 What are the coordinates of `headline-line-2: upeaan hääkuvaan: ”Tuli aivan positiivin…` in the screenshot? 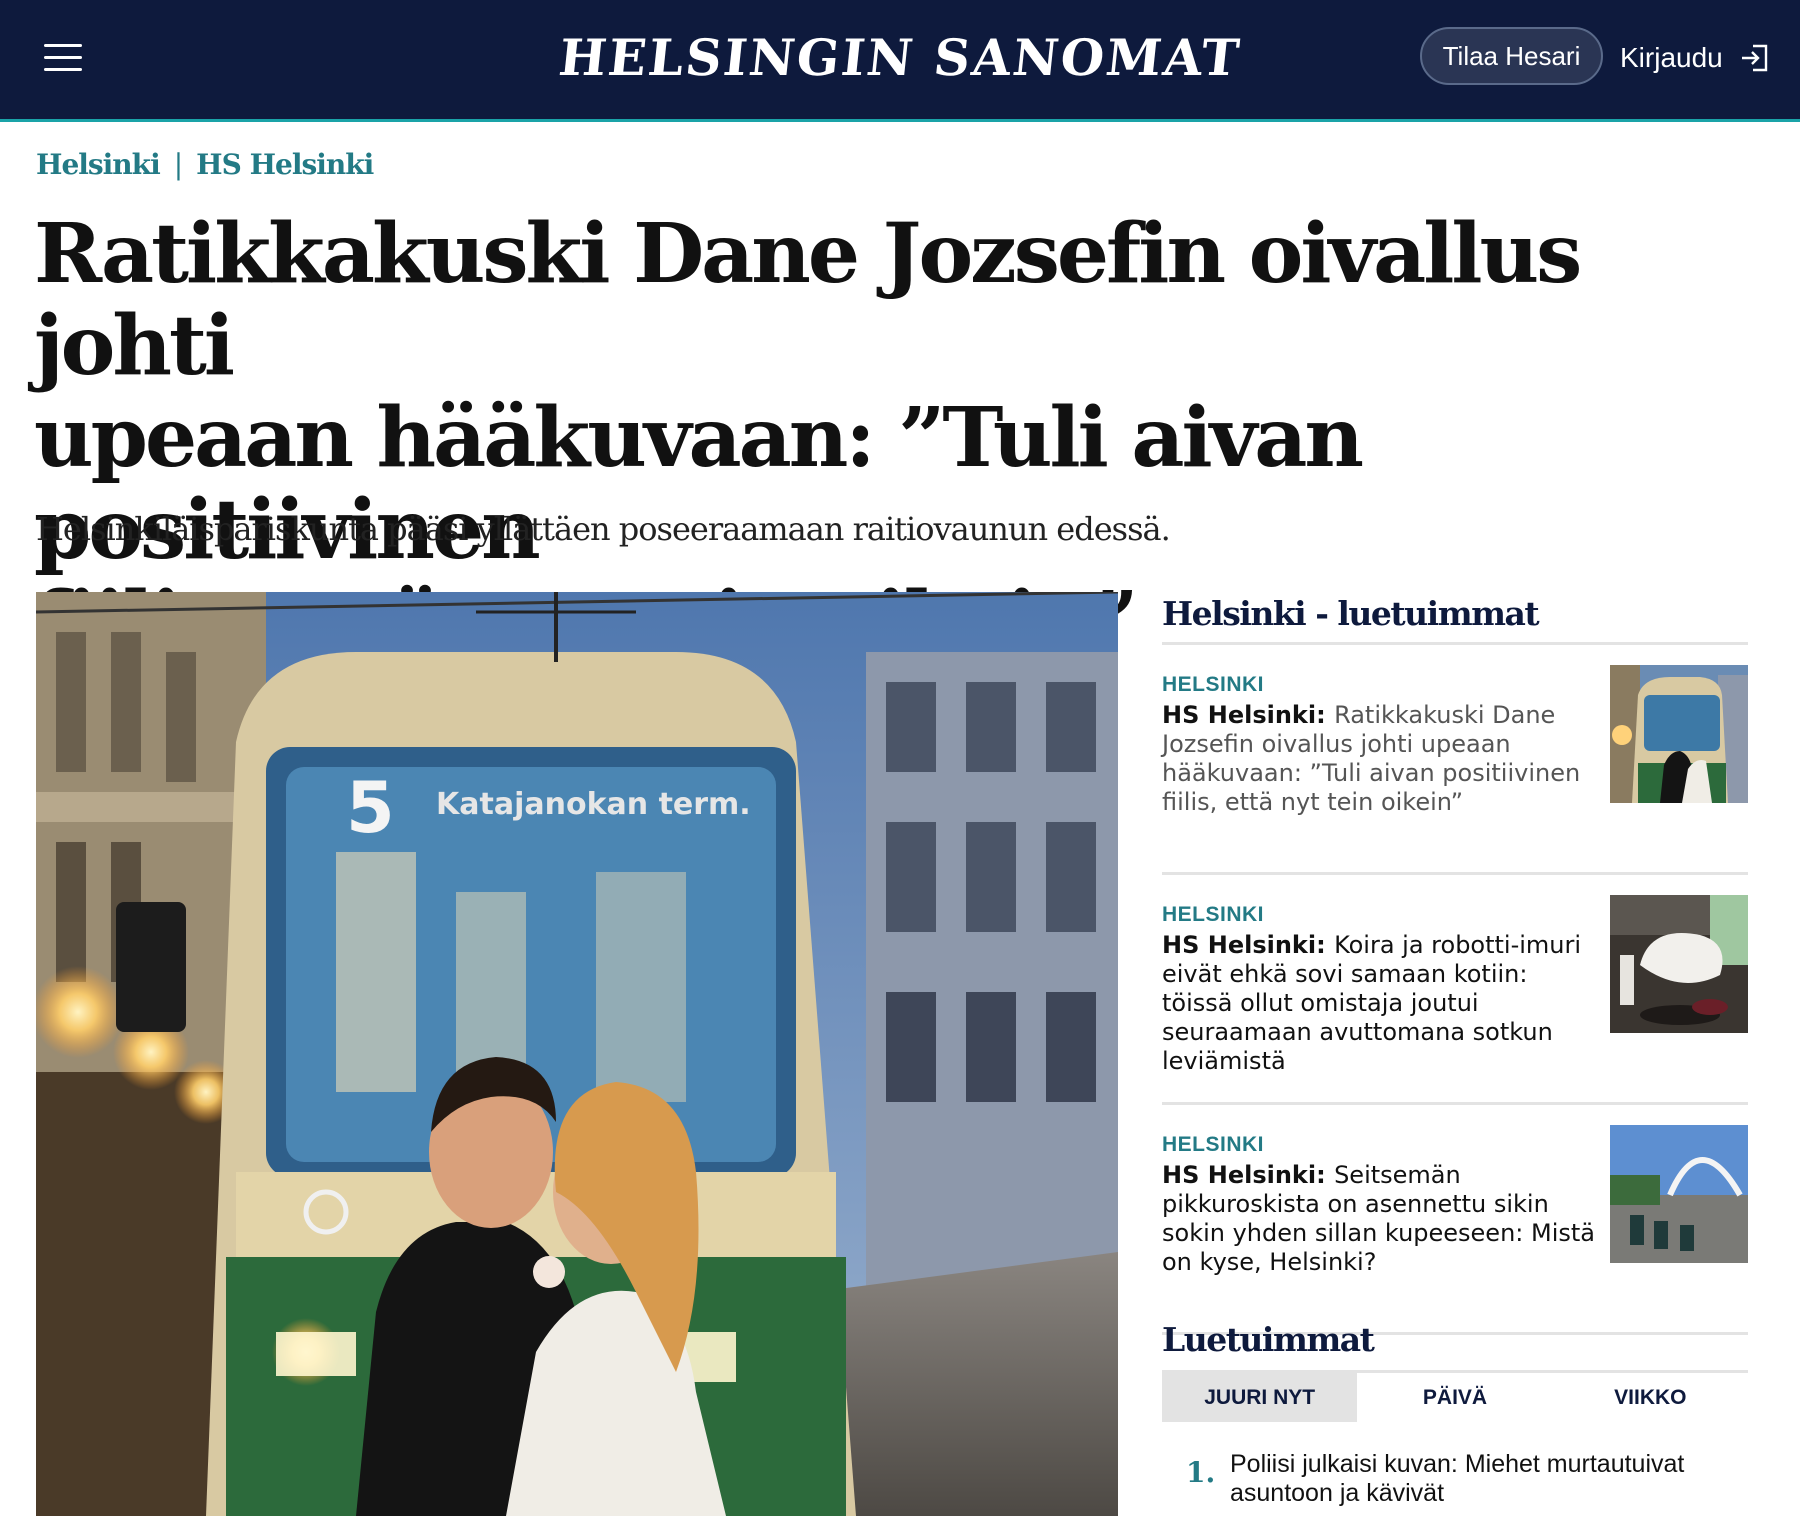 It's located at (699, 484).